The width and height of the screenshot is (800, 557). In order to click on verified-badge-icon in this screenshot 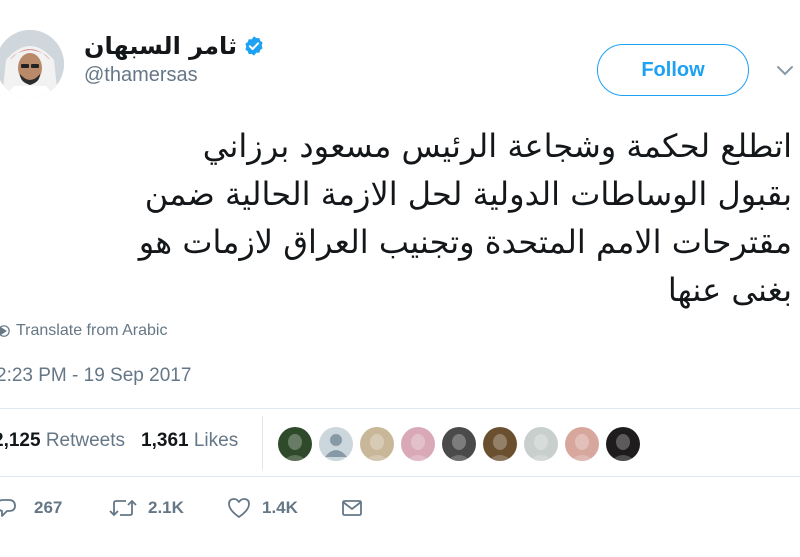, I will do `click(254, 46)`.